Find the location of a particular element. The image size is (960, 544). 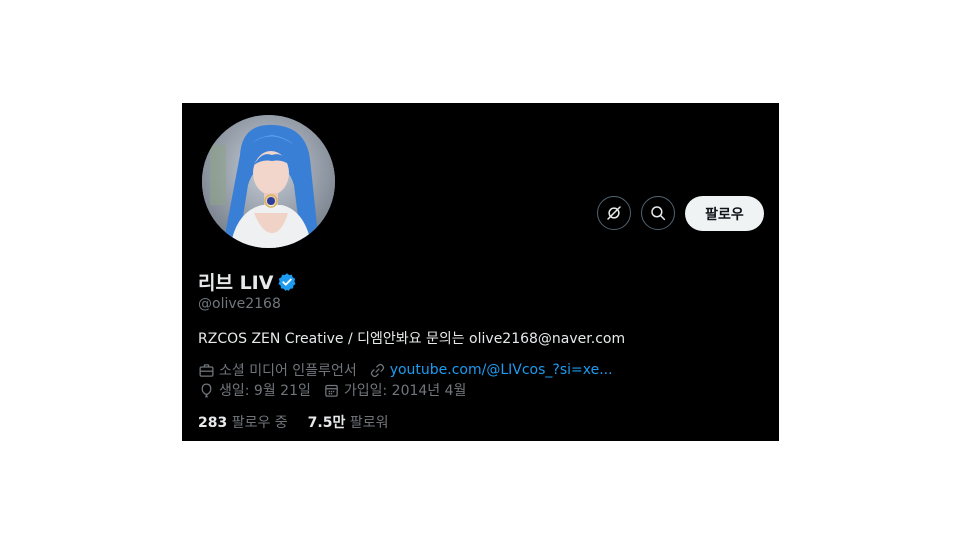

following-count: 283 is located at coordinates (213, 423).